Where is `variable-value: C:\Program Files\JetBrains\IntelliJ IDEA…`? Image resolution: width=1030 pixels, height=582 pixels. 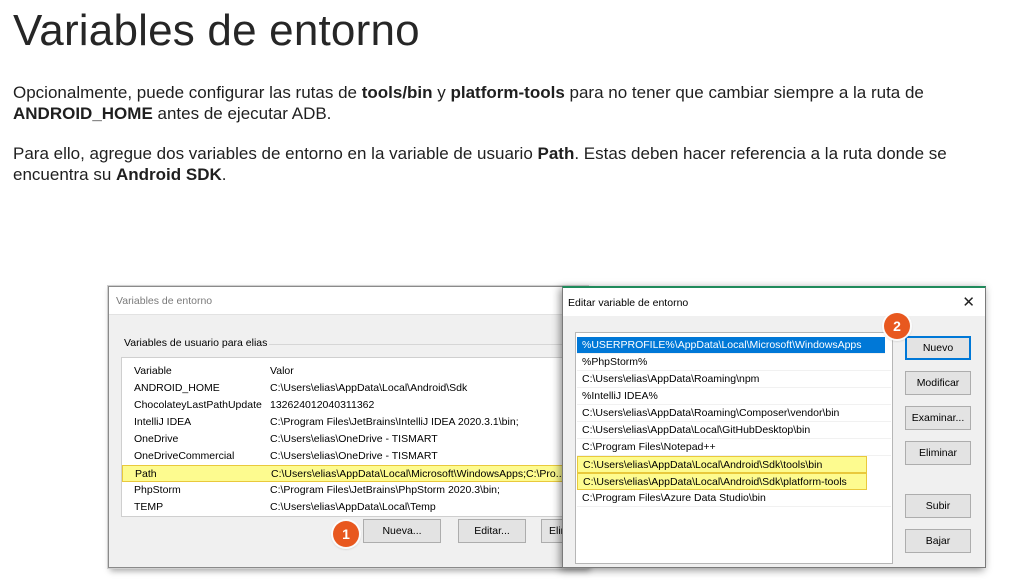 variable-value: C:\Program Files\JetBrains\IntelliJ IDEA… is located at coordinates (394, 422).